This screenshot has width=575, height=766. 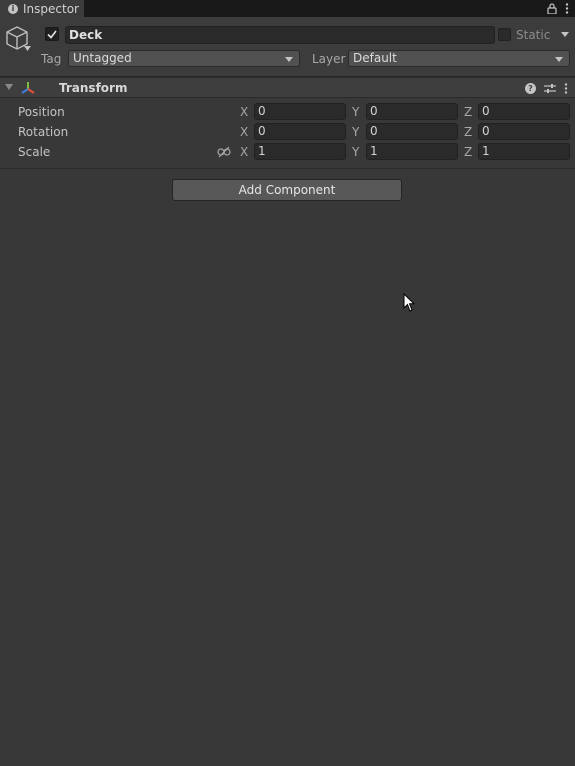 What do you see at coordinates (287, 47) in the screenshot?
I see `gameobject-header: Deck Static Tag Untagged Layer Default` at bounding box center [287, 47].